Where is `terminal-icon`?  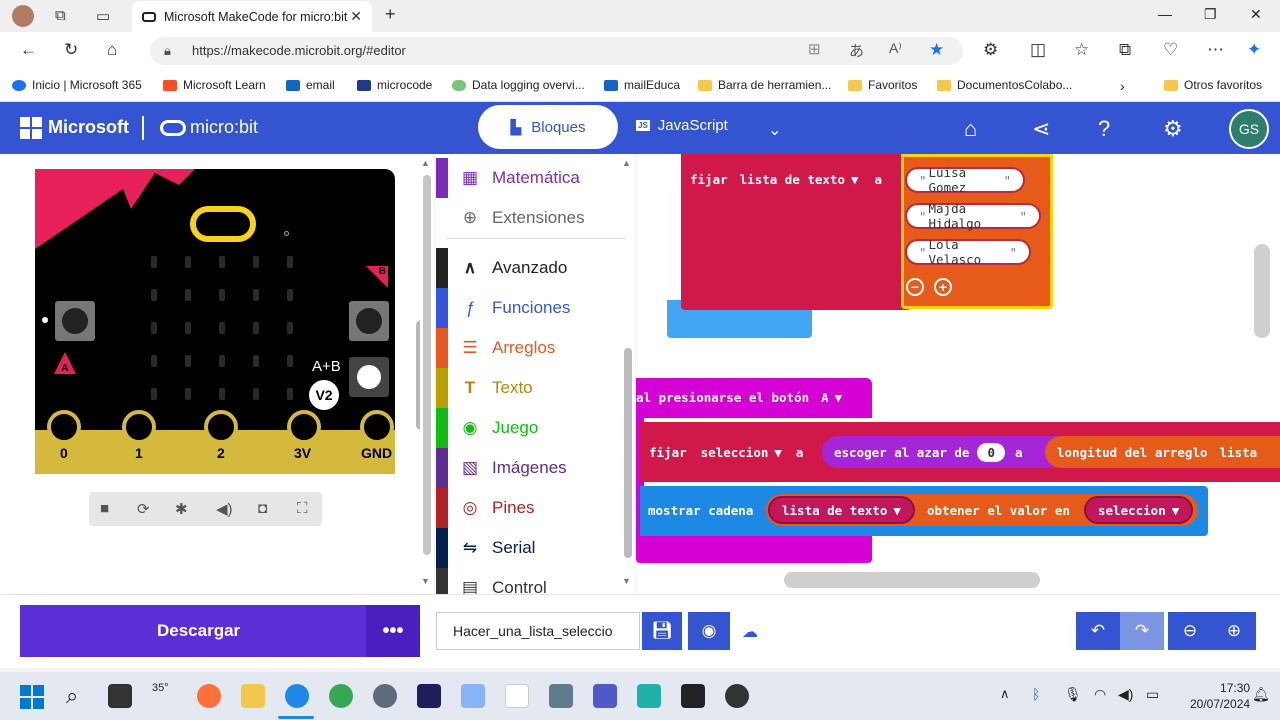
terminal-icon is located at coordinates (693, 696).